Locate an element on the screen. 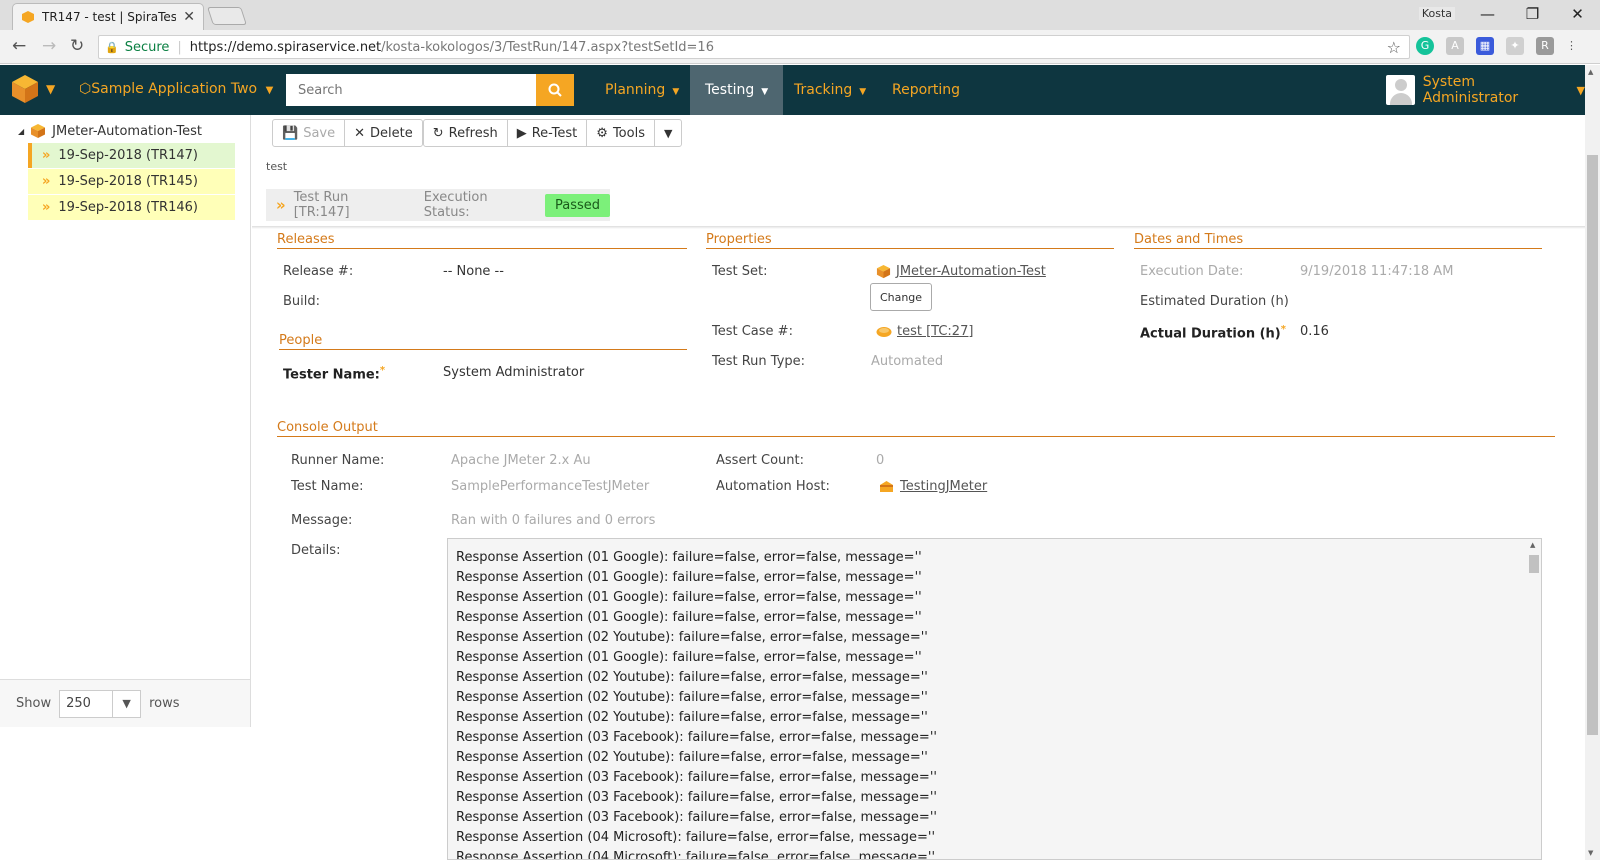 Image resolution: width=1600 pixels, height=860 pixels. save-button: 💾 Save is located at coordinates (309, 133).